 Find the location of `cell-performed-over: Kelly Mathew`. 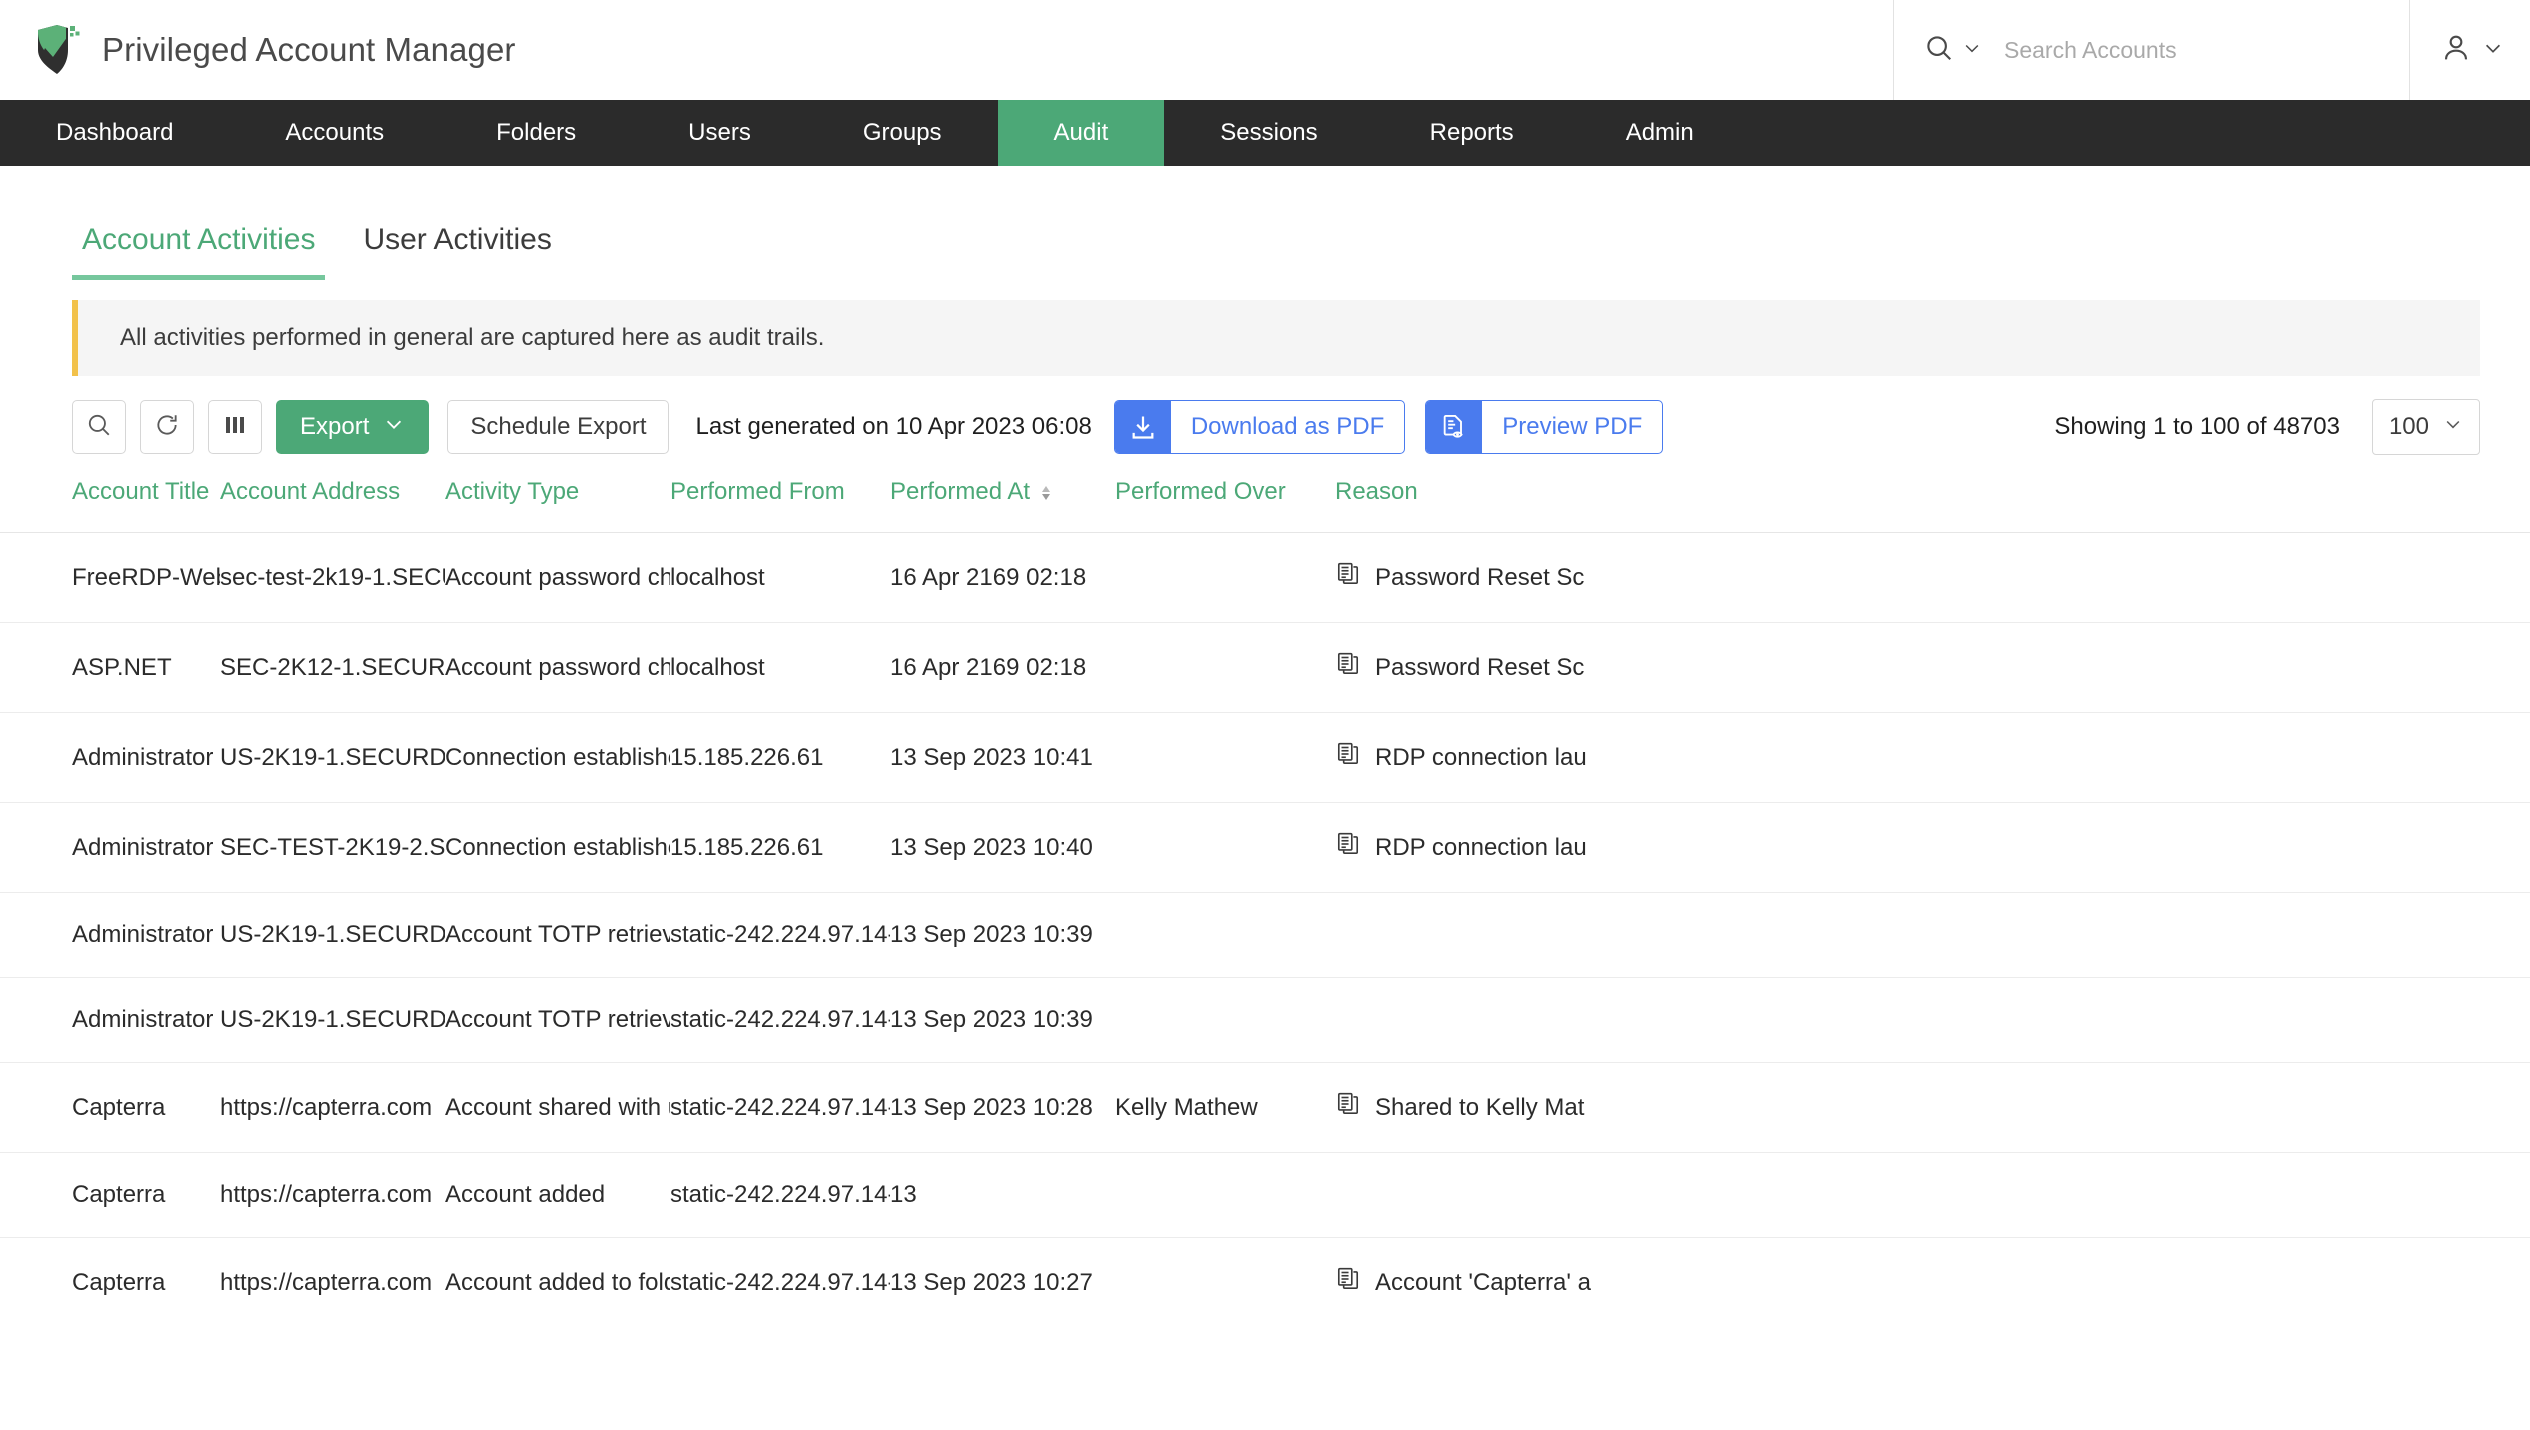

cell-performed-over: Kelly Mathew is located at coordinates (1225, 1107).